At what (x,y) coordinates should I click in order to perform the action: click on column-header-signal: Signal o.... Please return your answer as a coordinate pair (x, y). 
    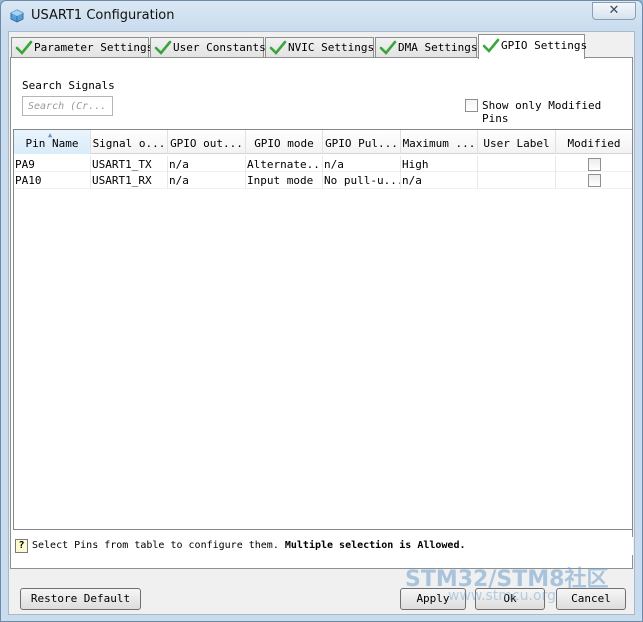
    Looking at the image, I should click on (129, 142).